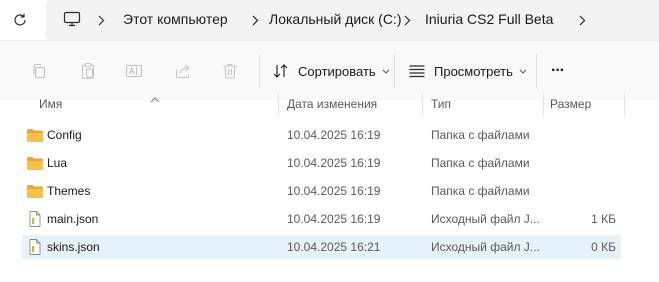  I want to click on share-button, so click(183, 71).